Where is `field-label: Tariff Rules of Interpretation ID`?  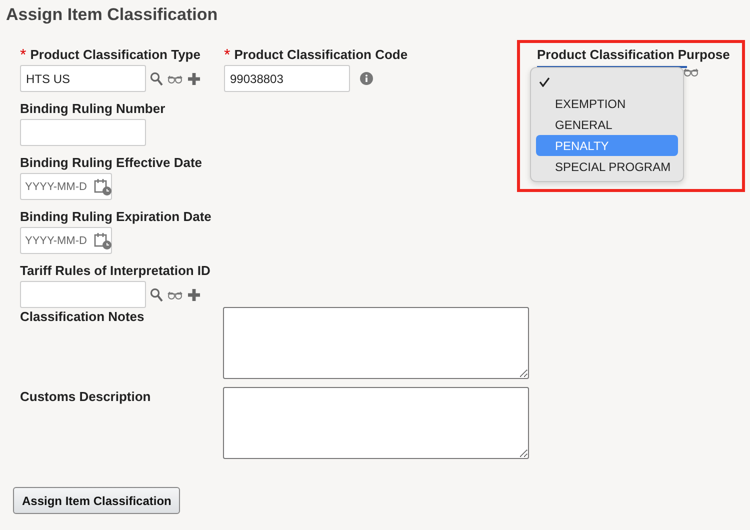
field-label: Tariff Rules of Interpretation ID is located at coordinates (115, 271).